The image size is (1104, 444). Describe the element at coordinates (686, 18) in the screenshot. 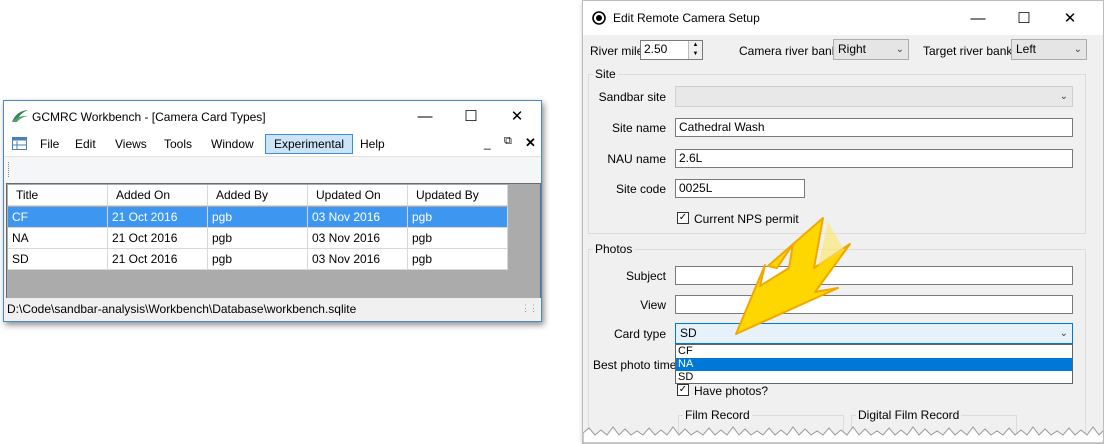

I see `dialog-title: Edit Remote Camera Setup` at that location.